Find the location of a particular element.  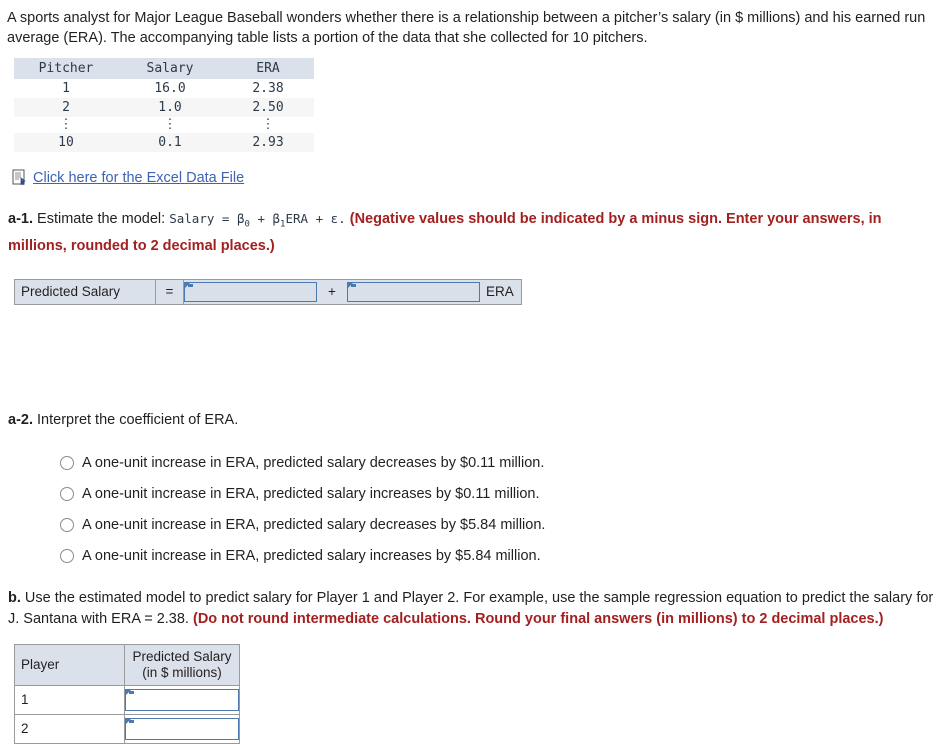

slope-input is located at coordinates (413, 291).